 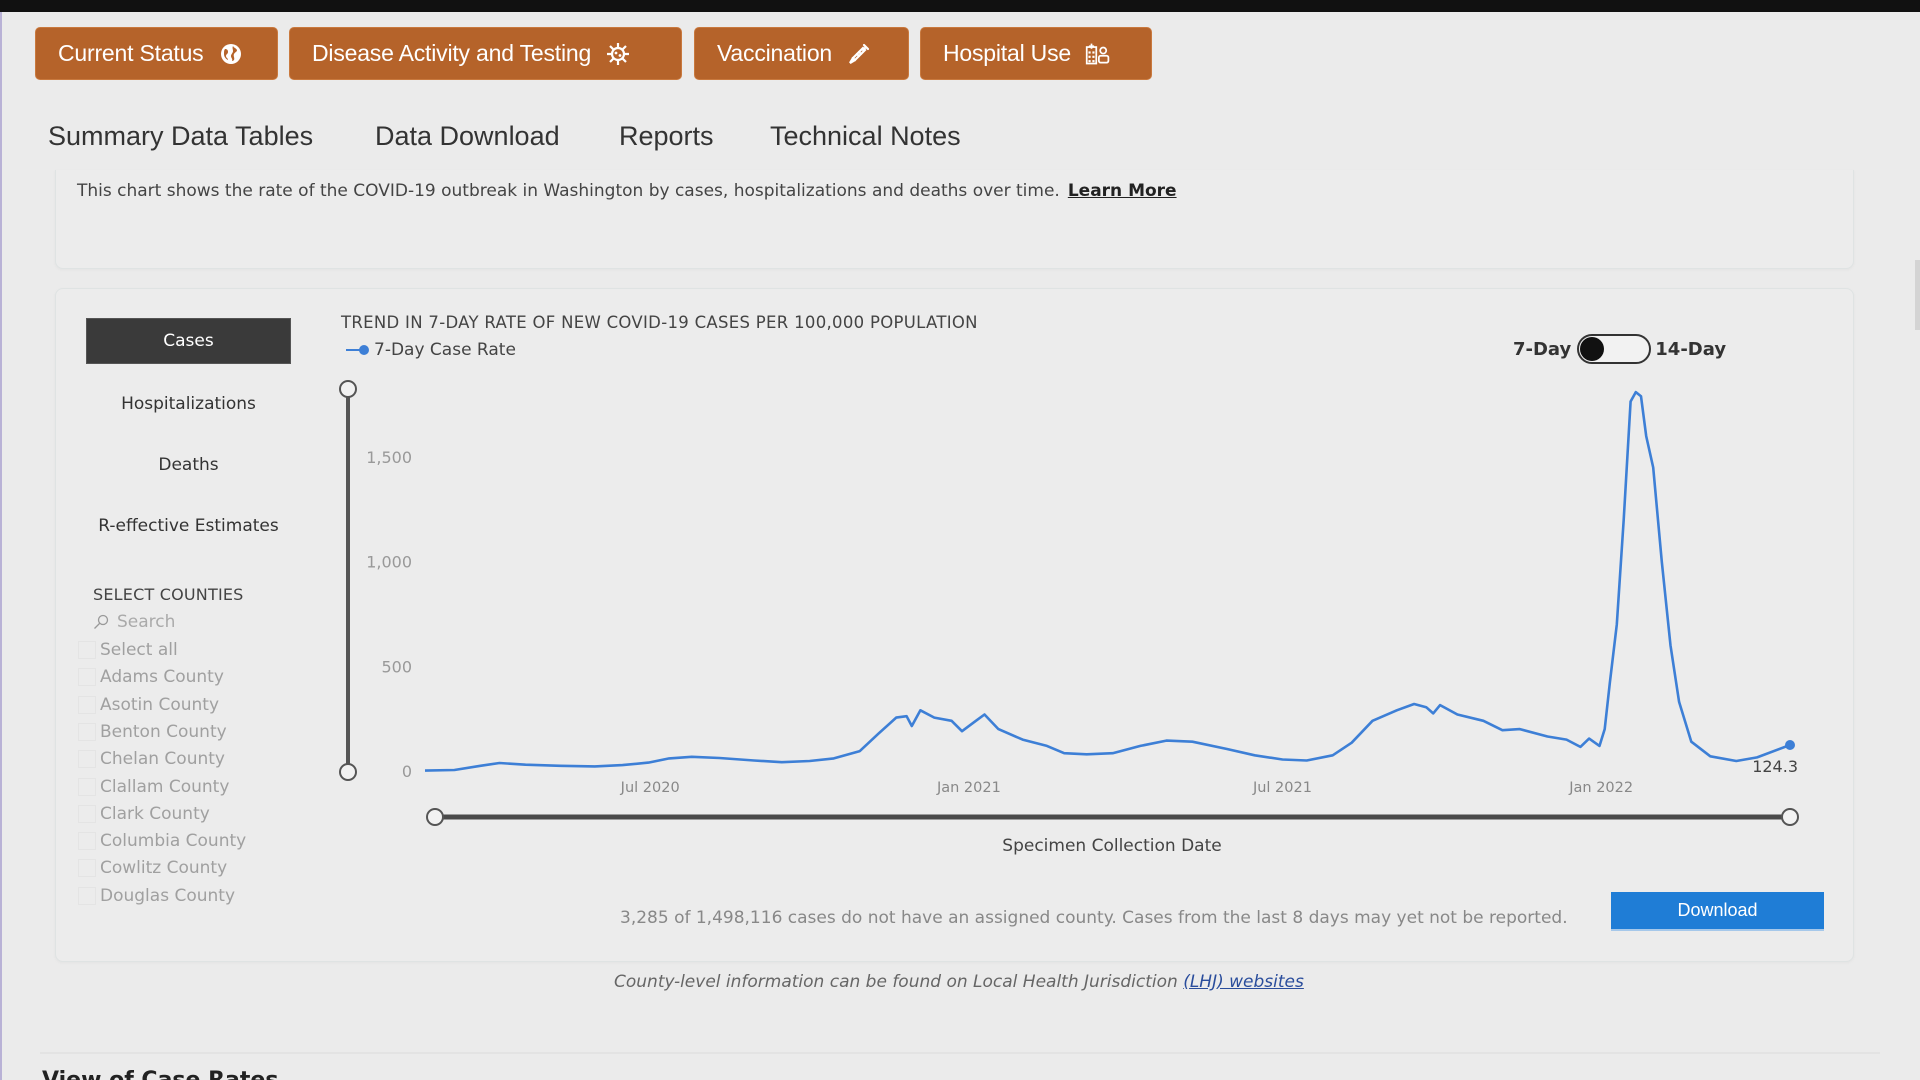 I want to click on search-icon, so click(x=101, y=622).